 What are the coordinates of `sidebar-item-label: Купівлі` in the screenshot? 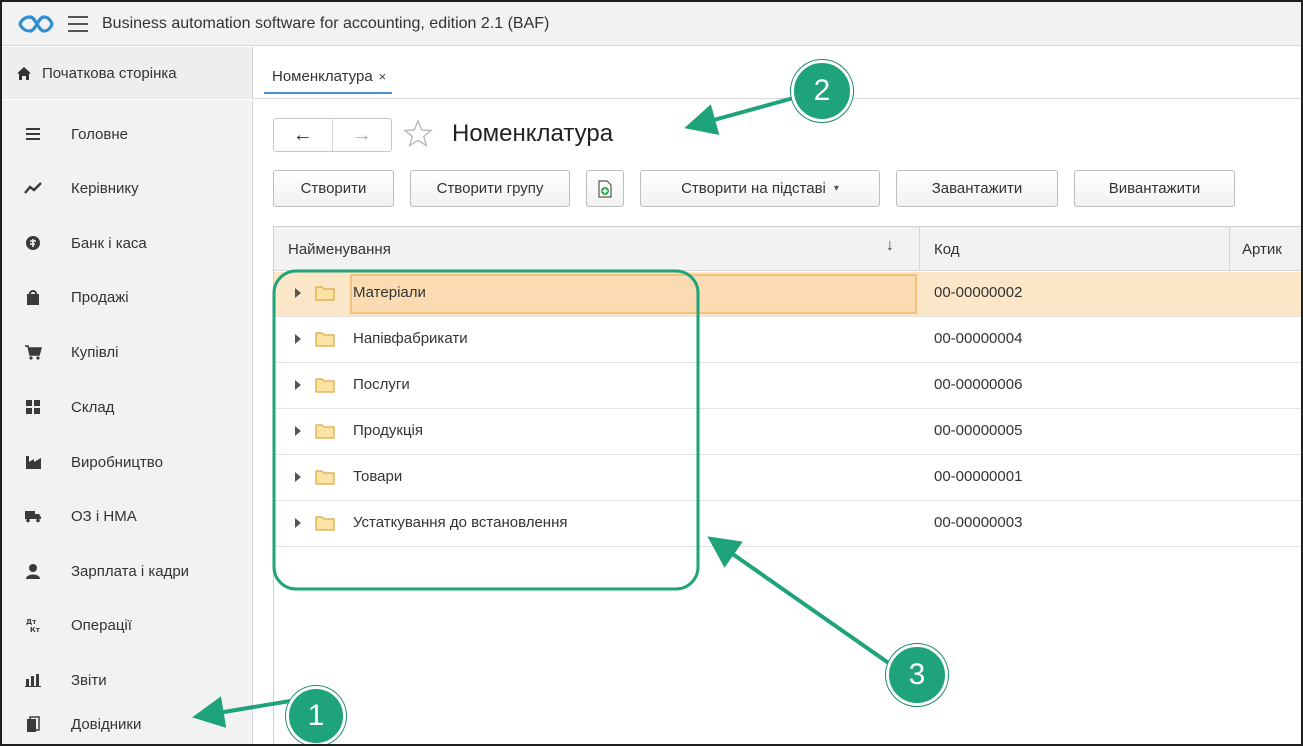 It's located at (95, 352).